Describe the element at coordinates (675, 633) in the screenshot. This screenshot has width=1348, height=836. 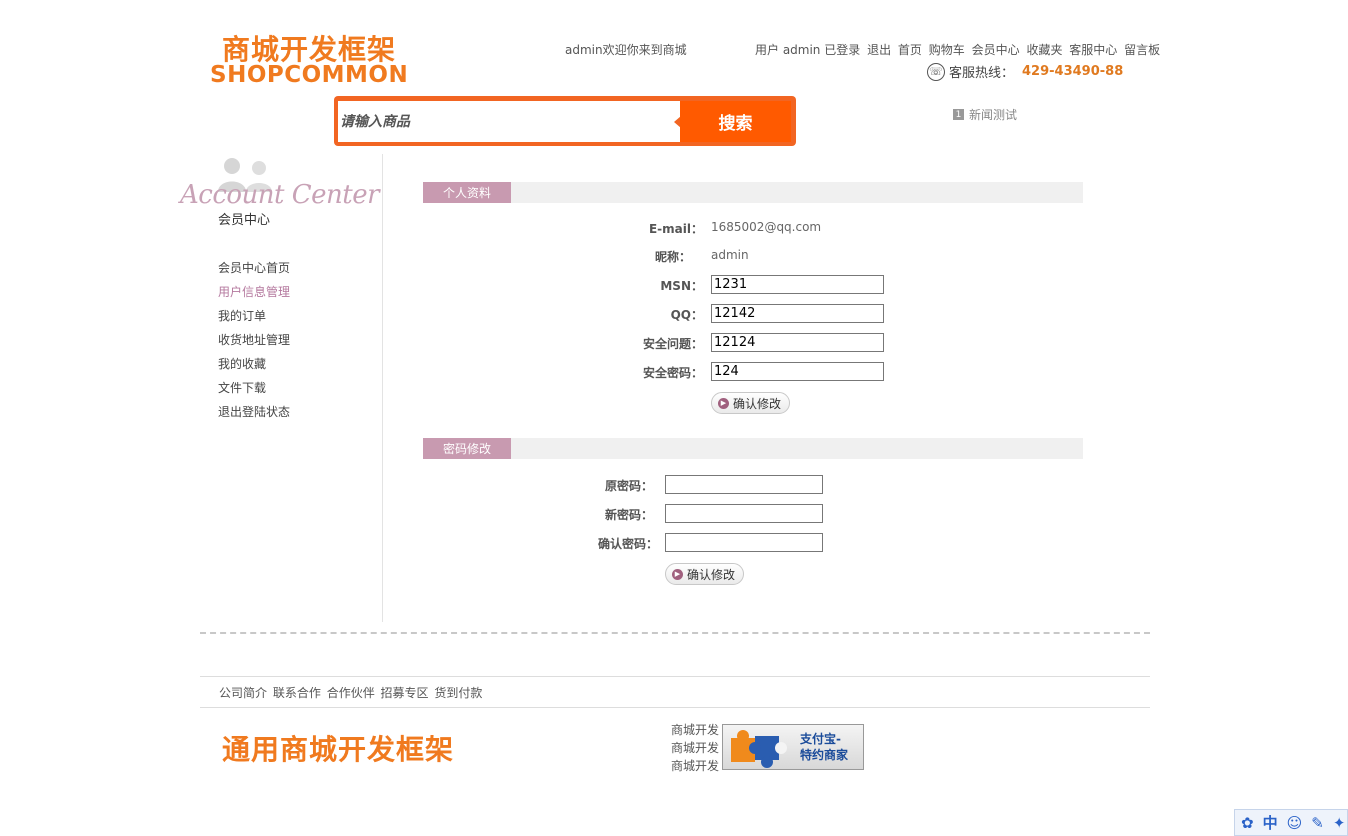
I see `footer-divider-dashed` at that location.